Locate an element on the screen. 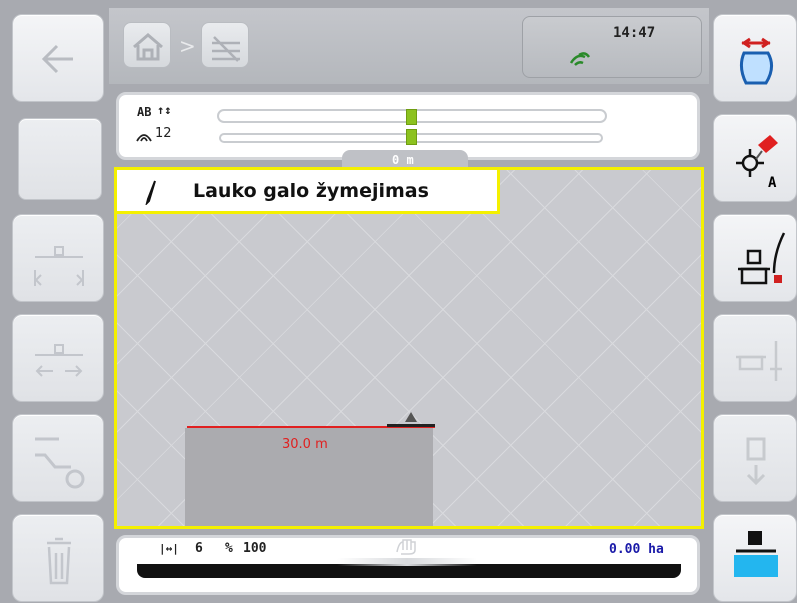  headland-shift-icon is located at coordinates (59, 360).